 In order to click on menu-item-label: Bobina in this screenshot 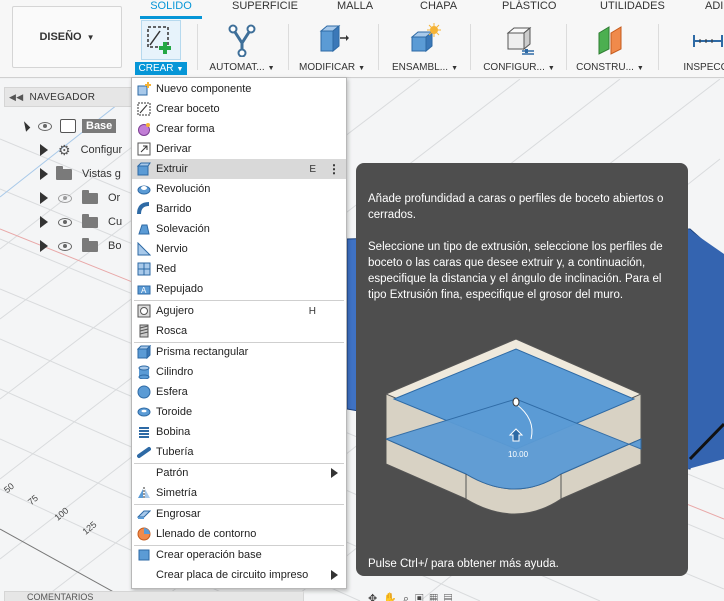, I will do `click(173, 432)`.